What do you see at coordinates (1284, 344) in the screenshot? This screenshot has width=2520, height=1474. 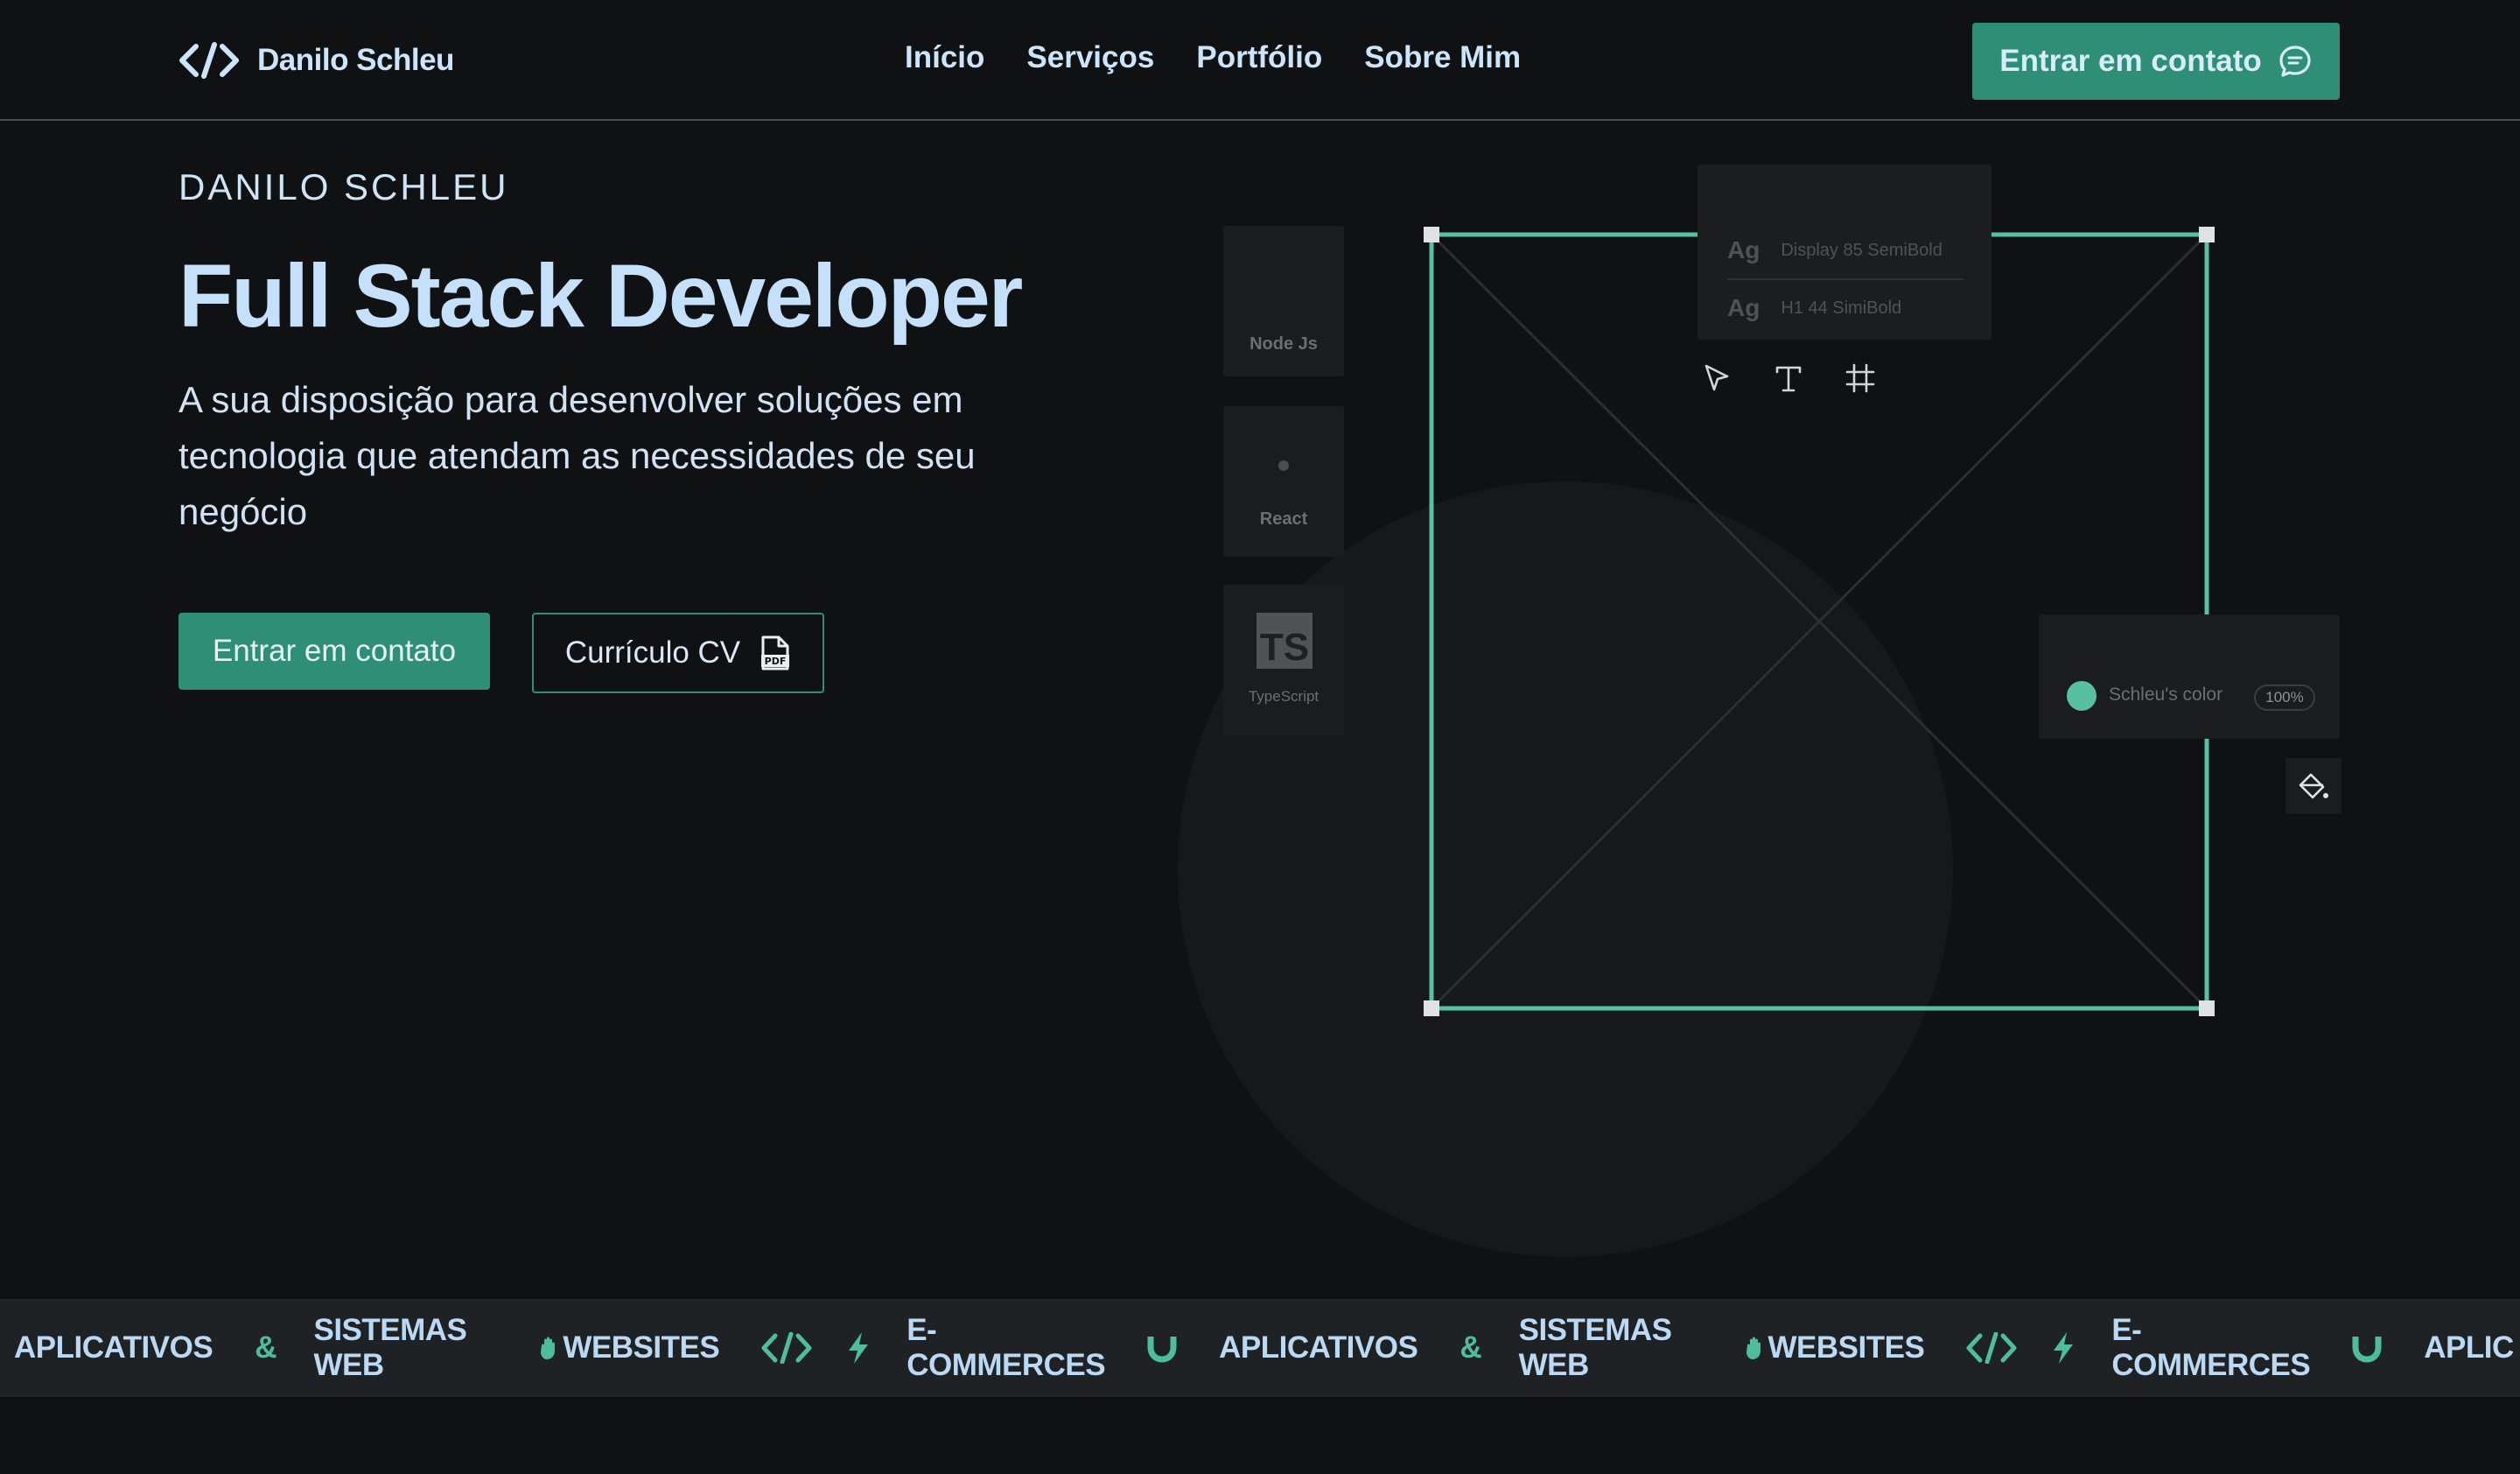 I see `tech-card-node-label: Node Js` at bounding box center [1284, 344].